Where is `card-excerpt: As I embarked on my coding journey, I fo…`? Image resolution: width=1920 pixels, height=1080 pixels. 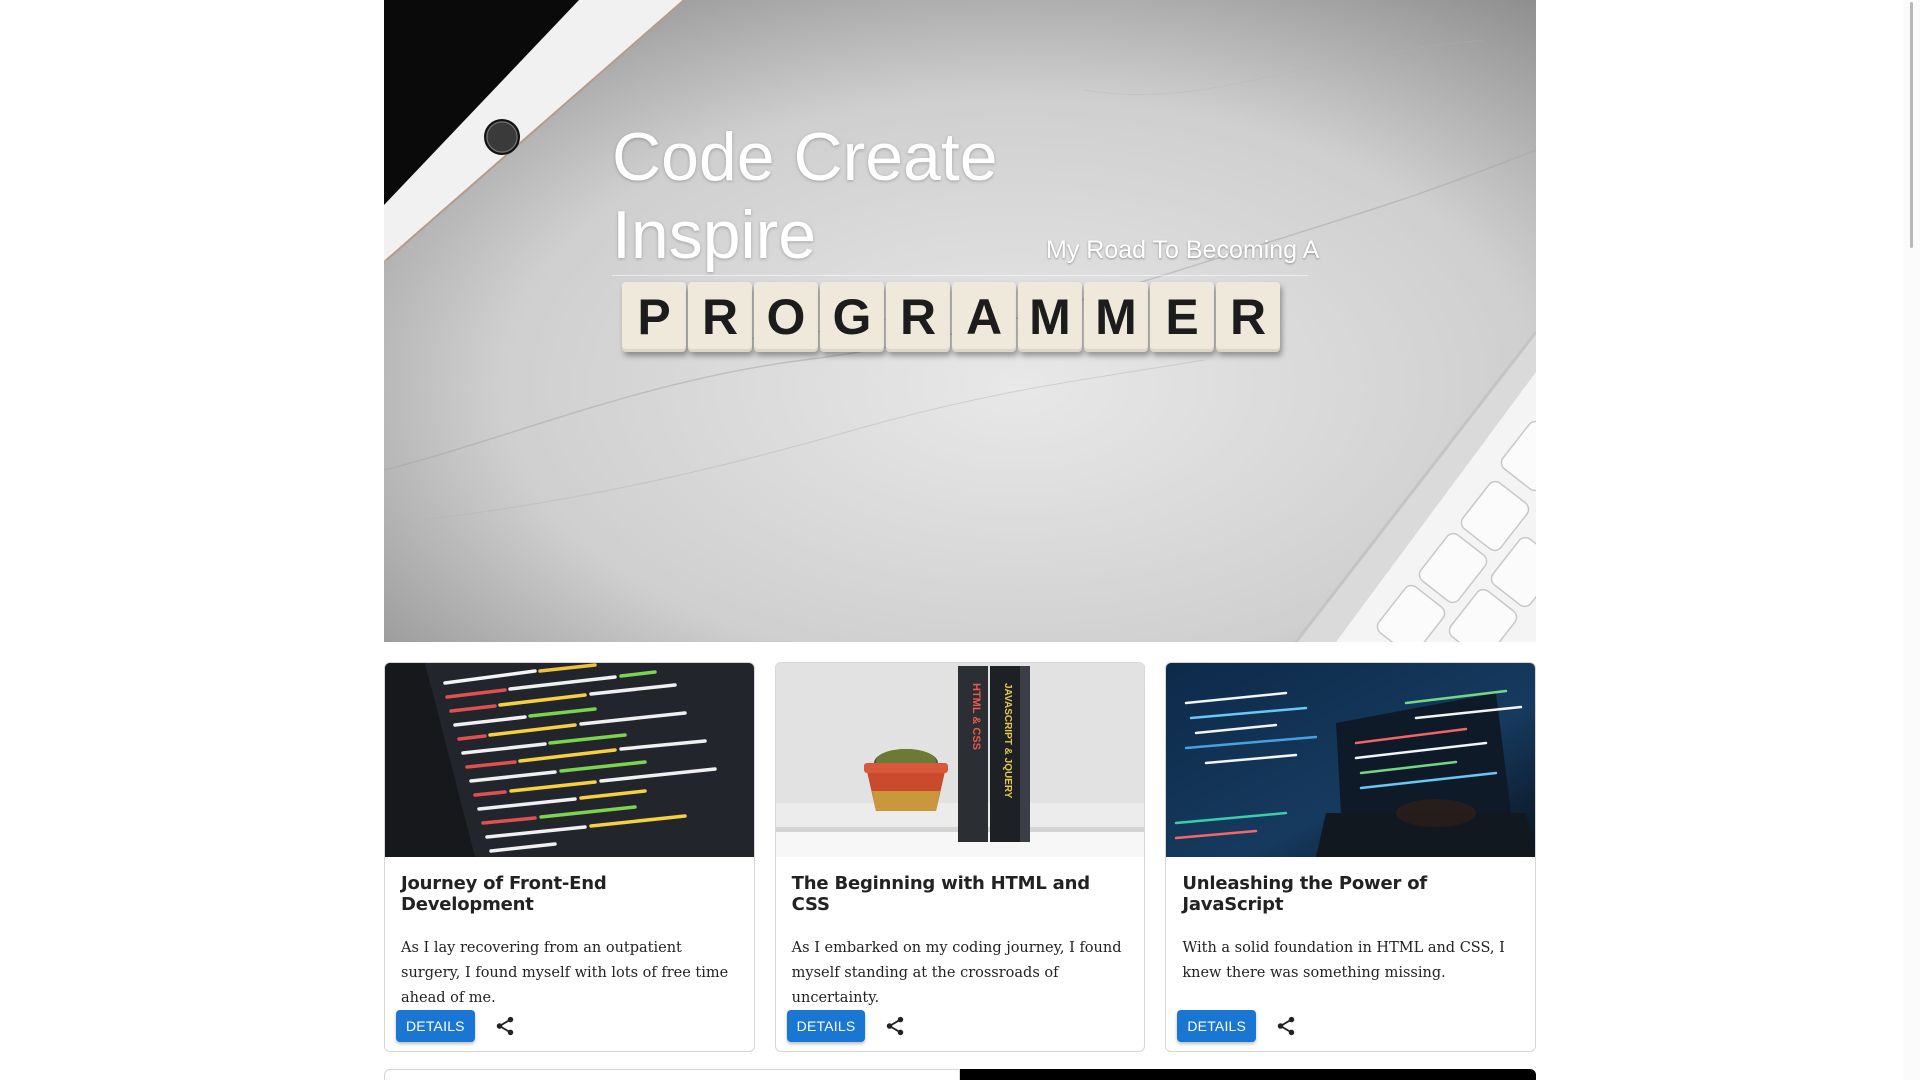 card-excerpt: As I embarked on my coding journey, I fo… is located at coordinates (956, 973).